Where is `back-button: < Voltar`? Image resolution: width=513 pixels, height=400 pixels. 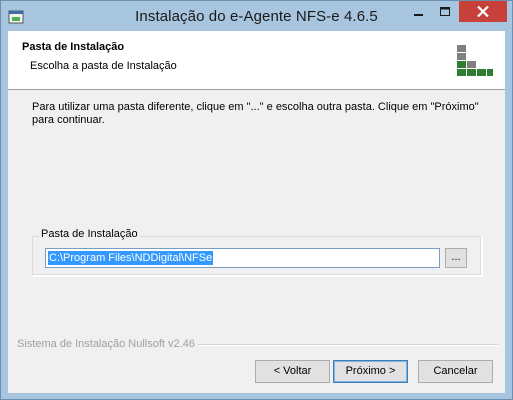 back-button: < Voltar is located at coordinates (292, 371).